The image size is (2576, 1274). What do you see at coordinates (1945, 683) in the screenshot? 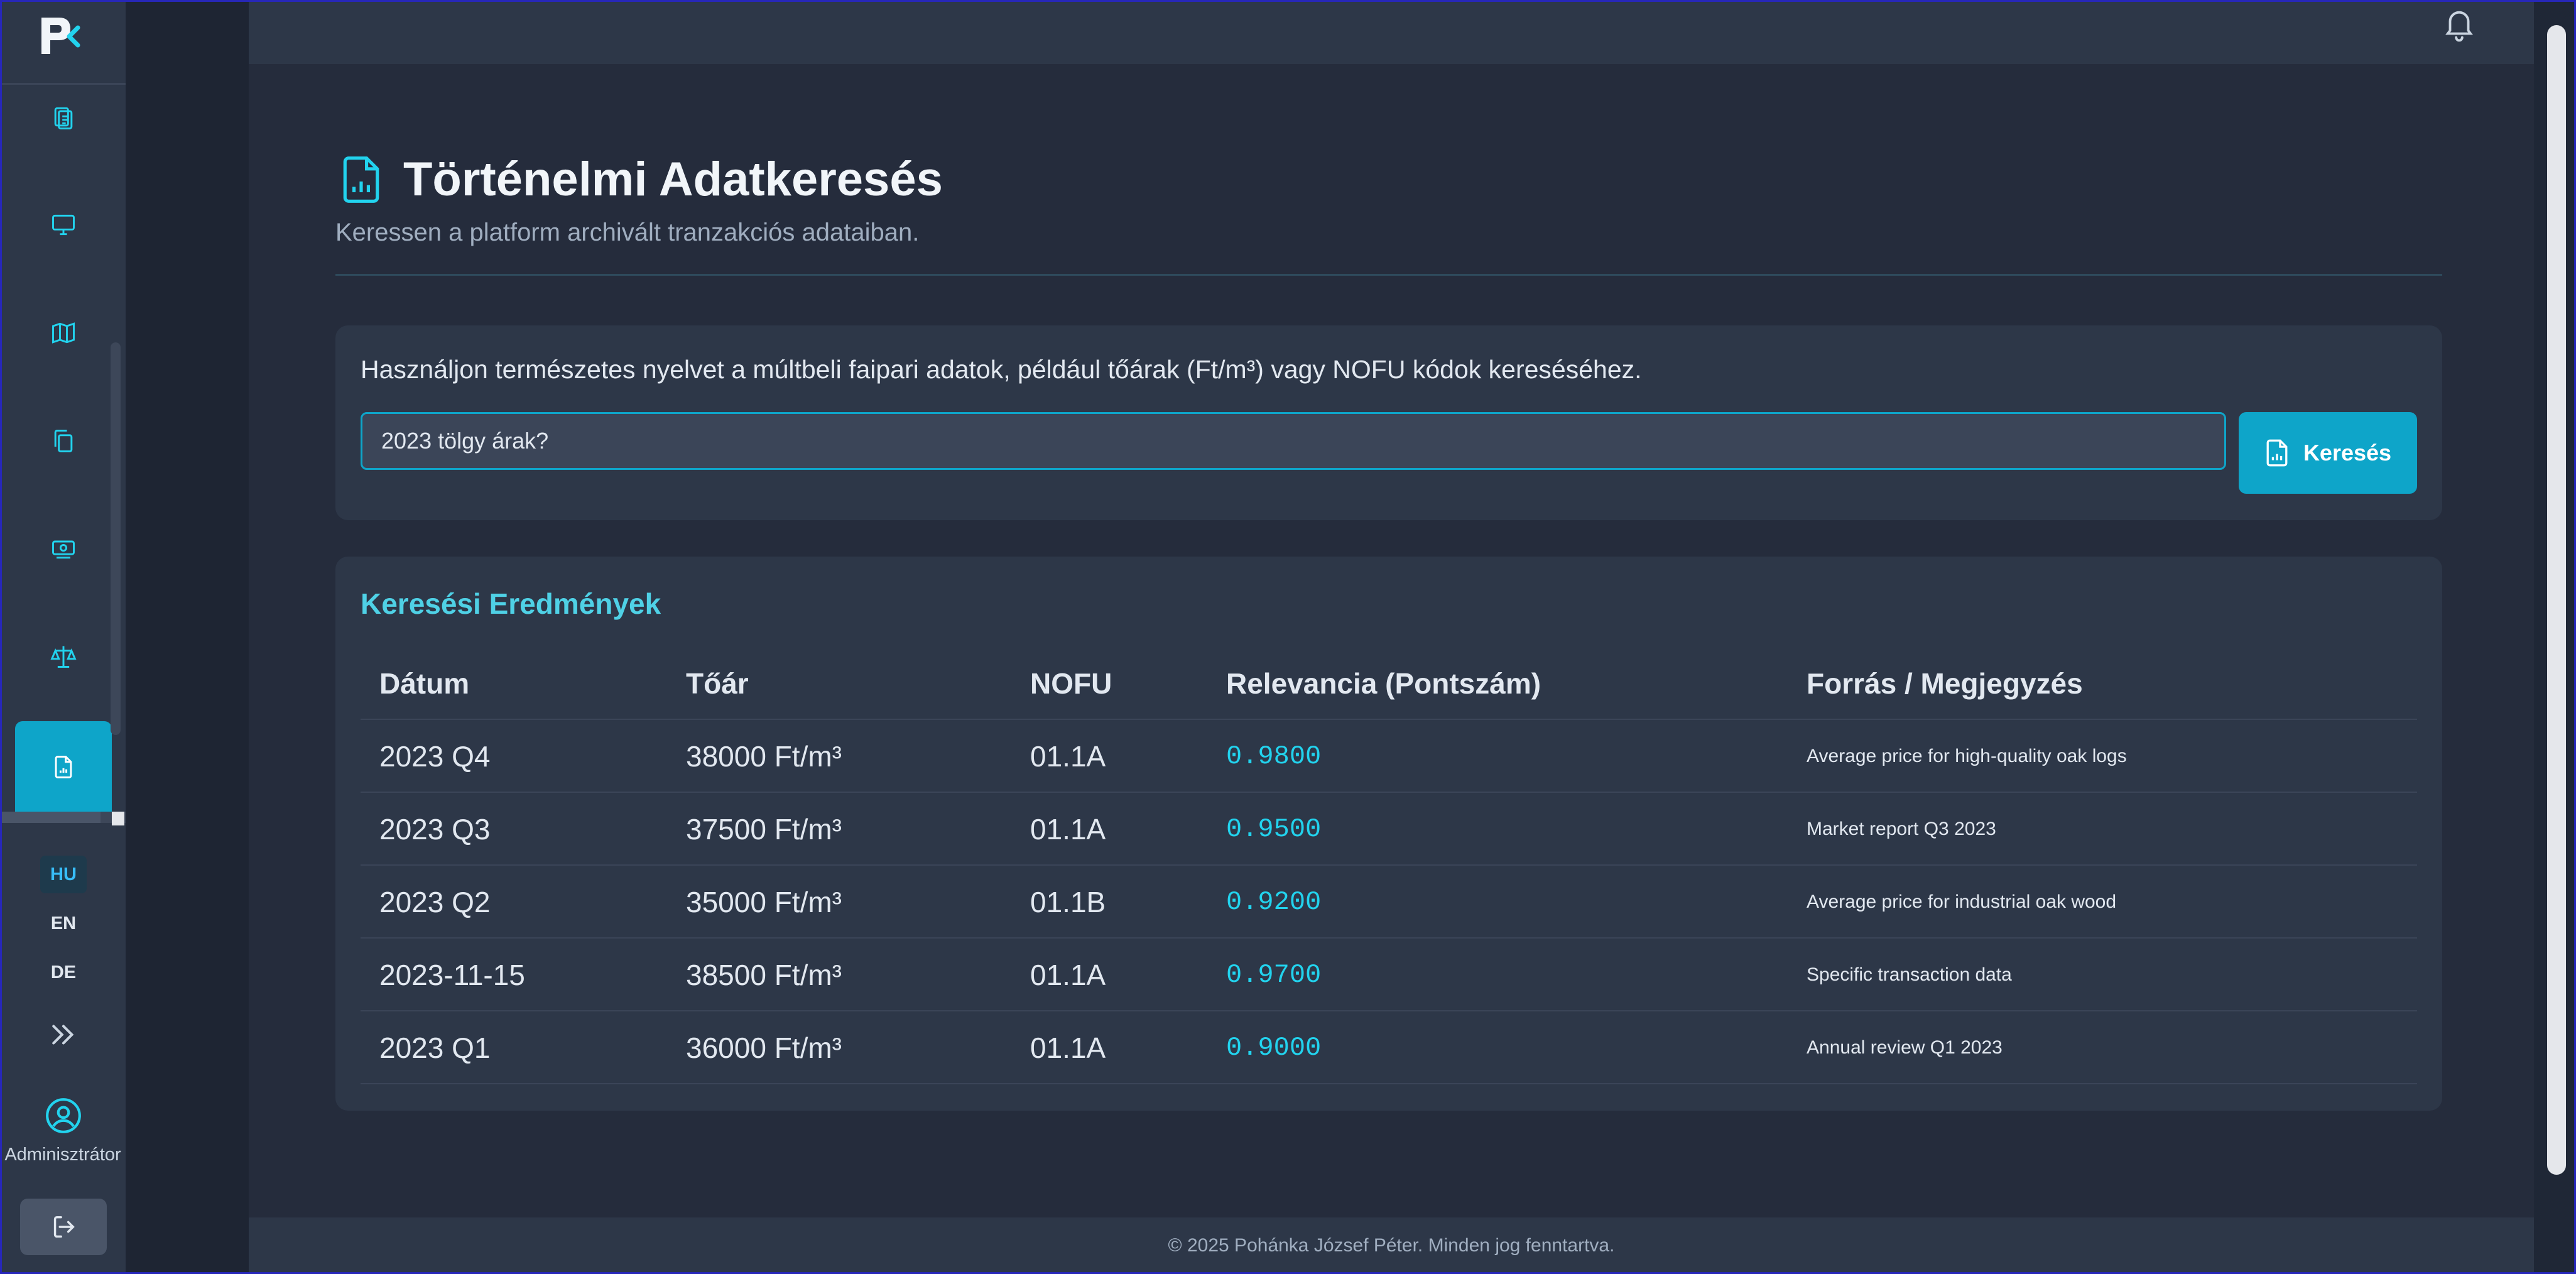
I see `column-header-source: Forrás / Megjegyzés` at bounding box center [1945, 683].